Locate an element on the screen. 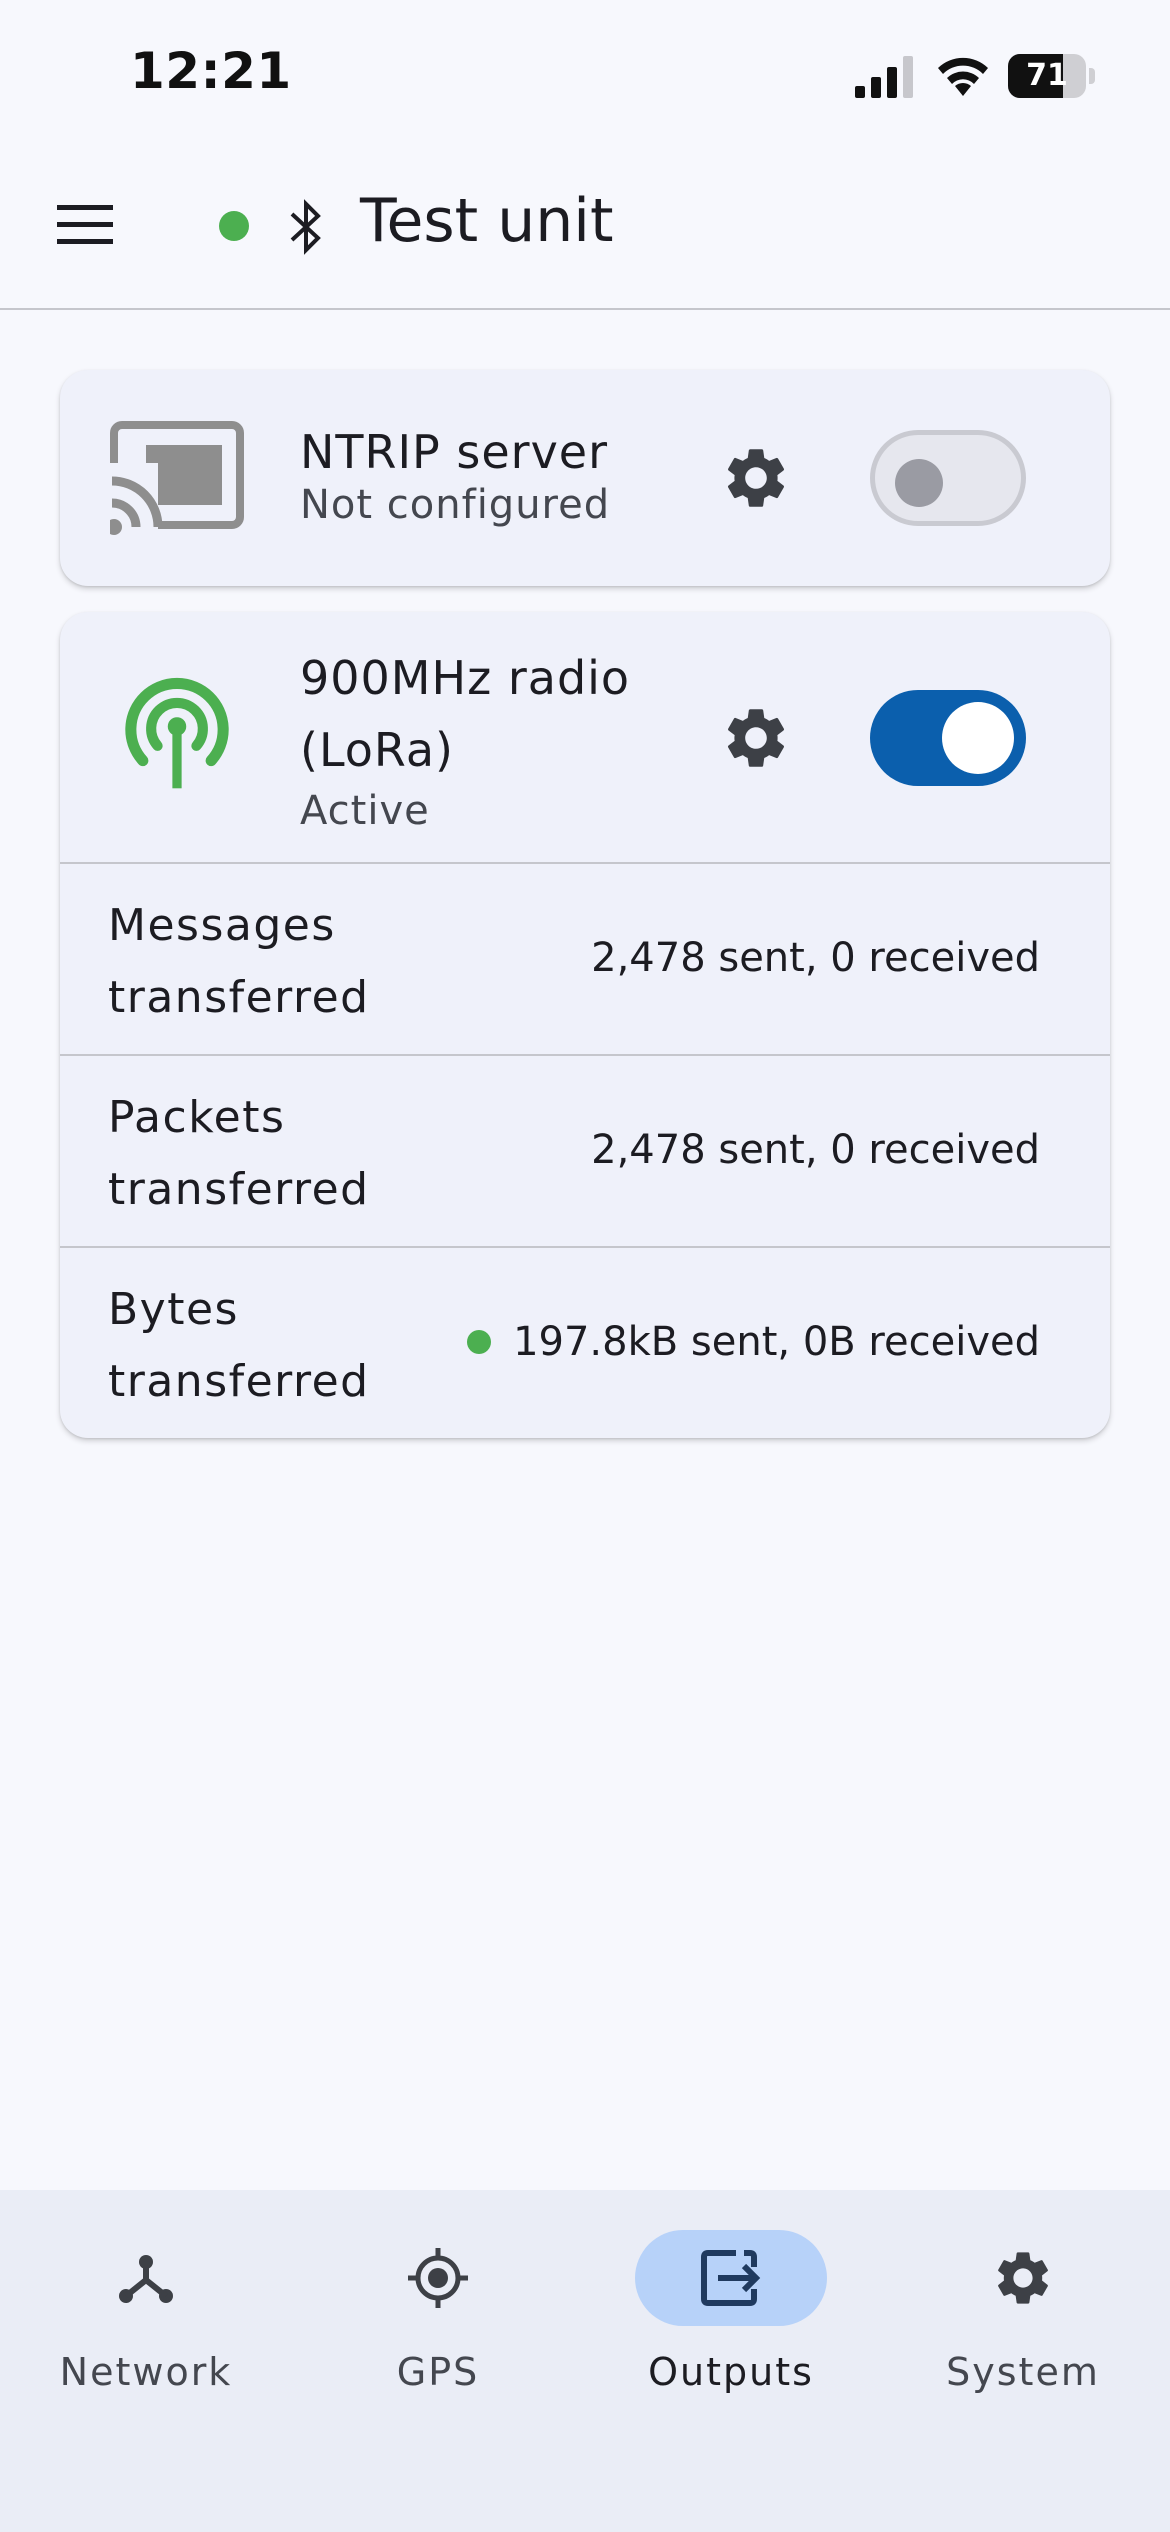  output-status: Active is located at coordinates (365, 811).